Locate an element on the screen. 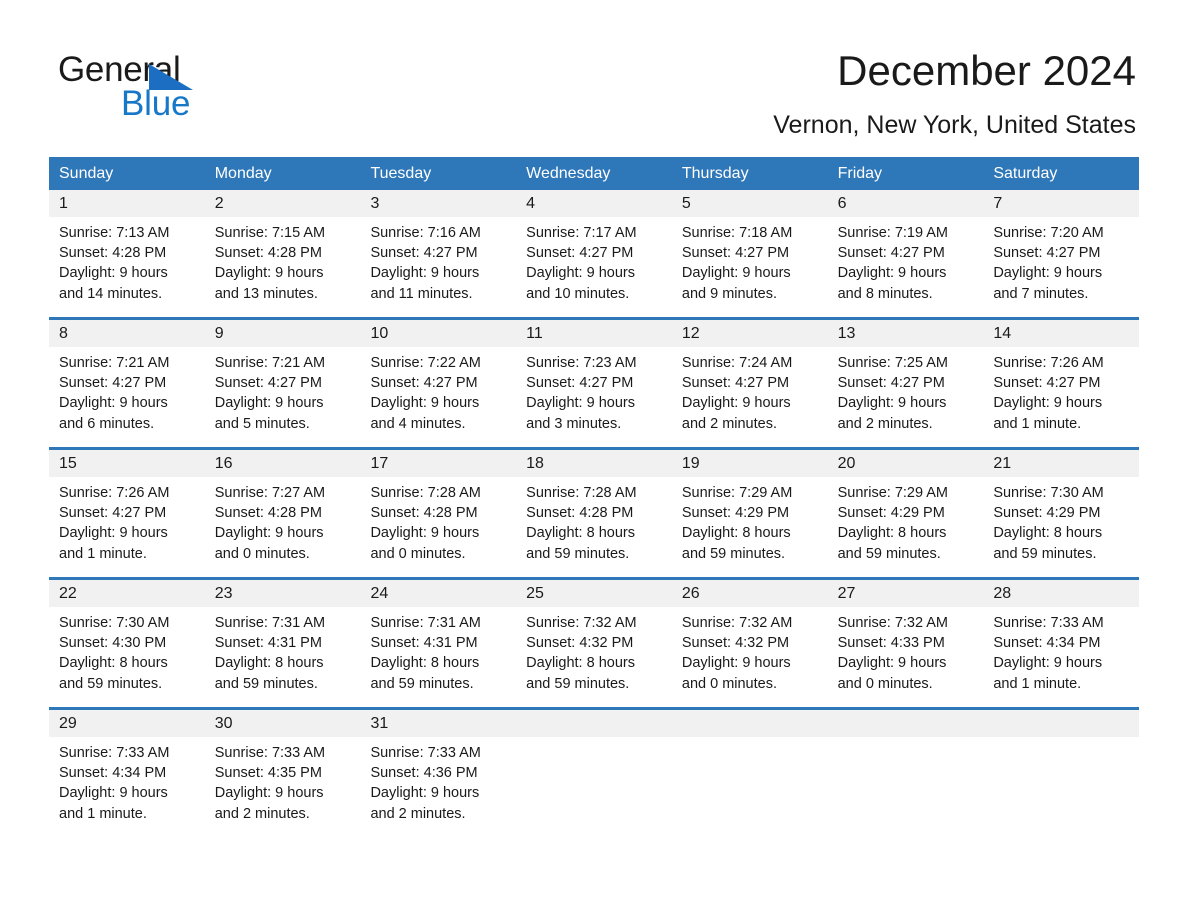  weekday-header-thursday: Thursday is located at coordinates (715, 173).